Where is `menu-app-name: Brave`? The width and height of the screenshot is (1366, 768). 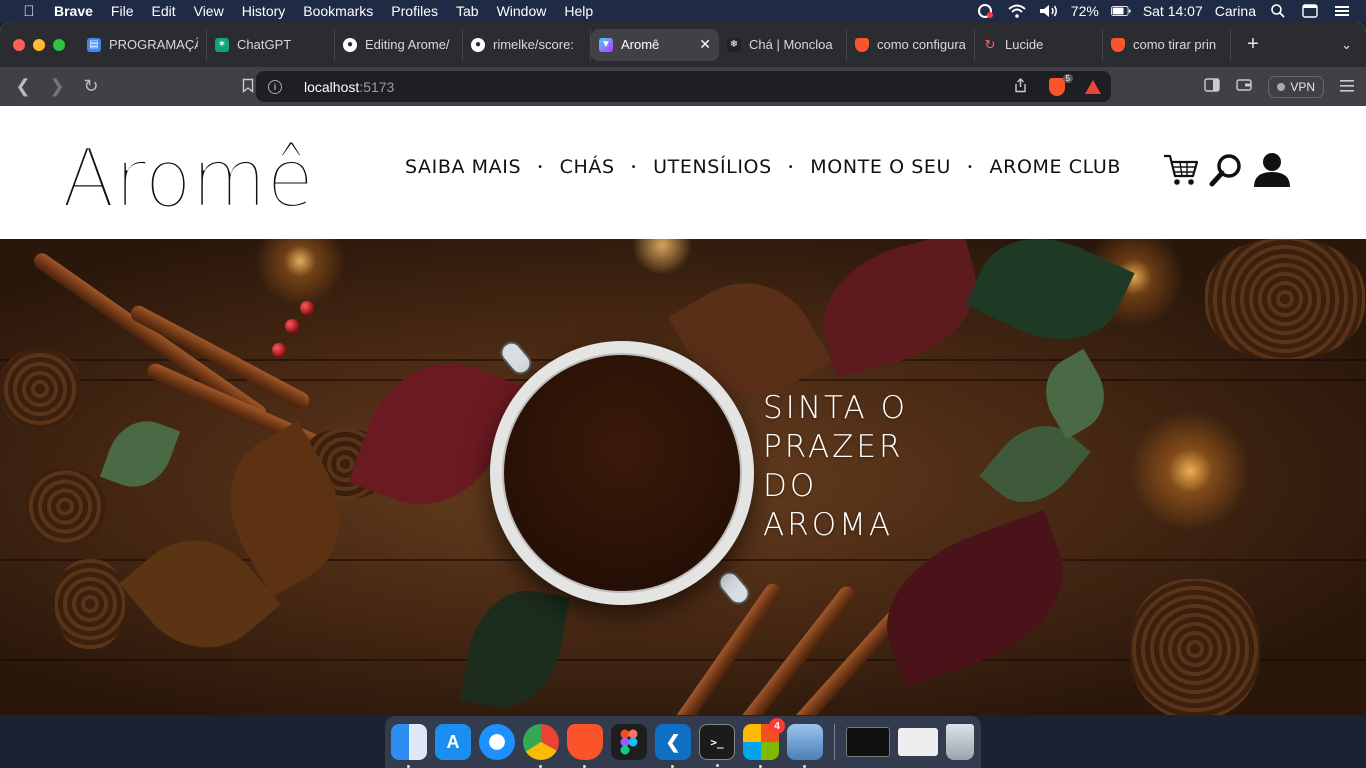 menu-app-name: Brave is located at coordinates (73, 11).